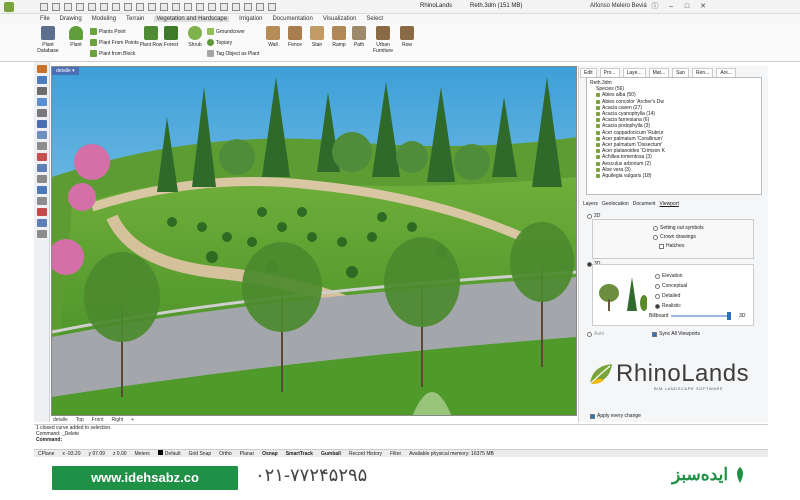 This screenshot has width=800, height=500. What do you see at coordinates (195, 37) in the screenshot?
I see `shrub-button: Shrub` at bounding box center [195, 37].